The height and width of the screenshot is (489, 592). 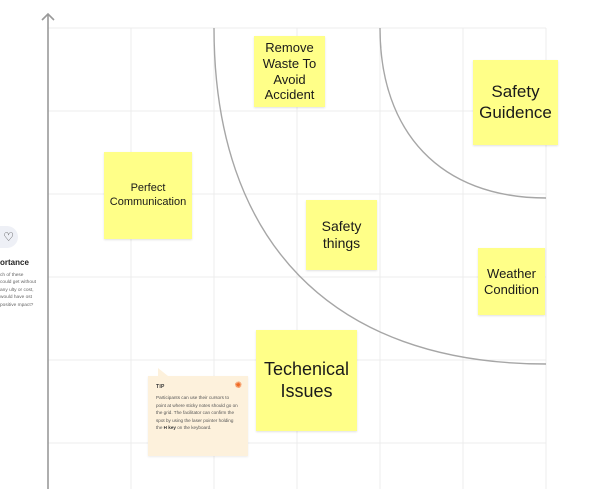 I want to click on tip-key: H key, so click(x=169, y=428).